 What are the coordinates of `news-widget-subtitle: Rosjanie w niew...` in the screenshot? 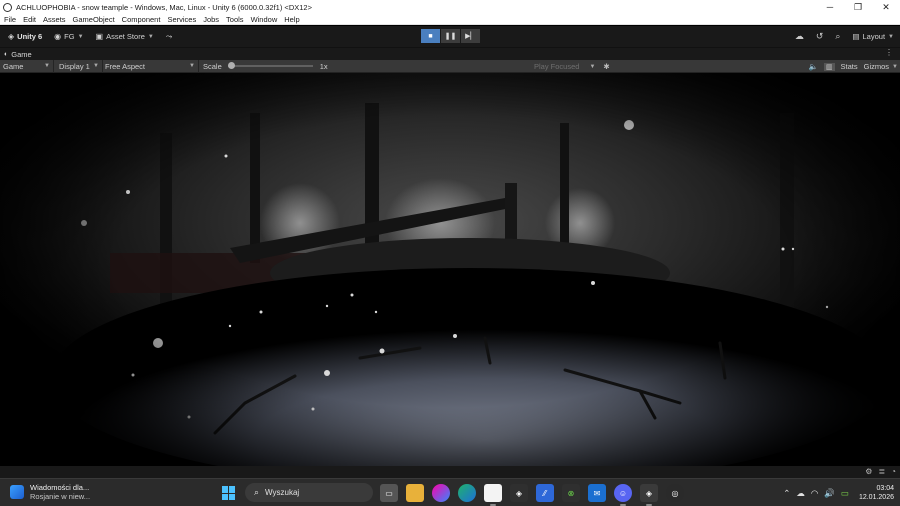 It's located at (60, 496).